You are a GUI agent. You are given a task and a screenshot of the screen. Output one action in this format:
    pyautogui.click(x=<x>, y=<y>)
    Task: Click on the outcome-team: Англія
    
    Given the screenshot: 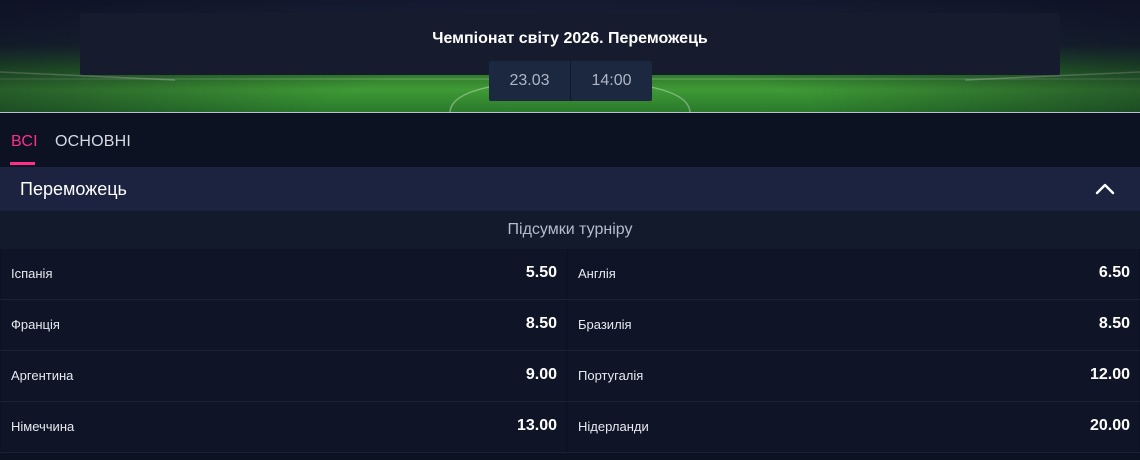 What is the action you would take?
    pyautogui.click(x=597, y=273)
    